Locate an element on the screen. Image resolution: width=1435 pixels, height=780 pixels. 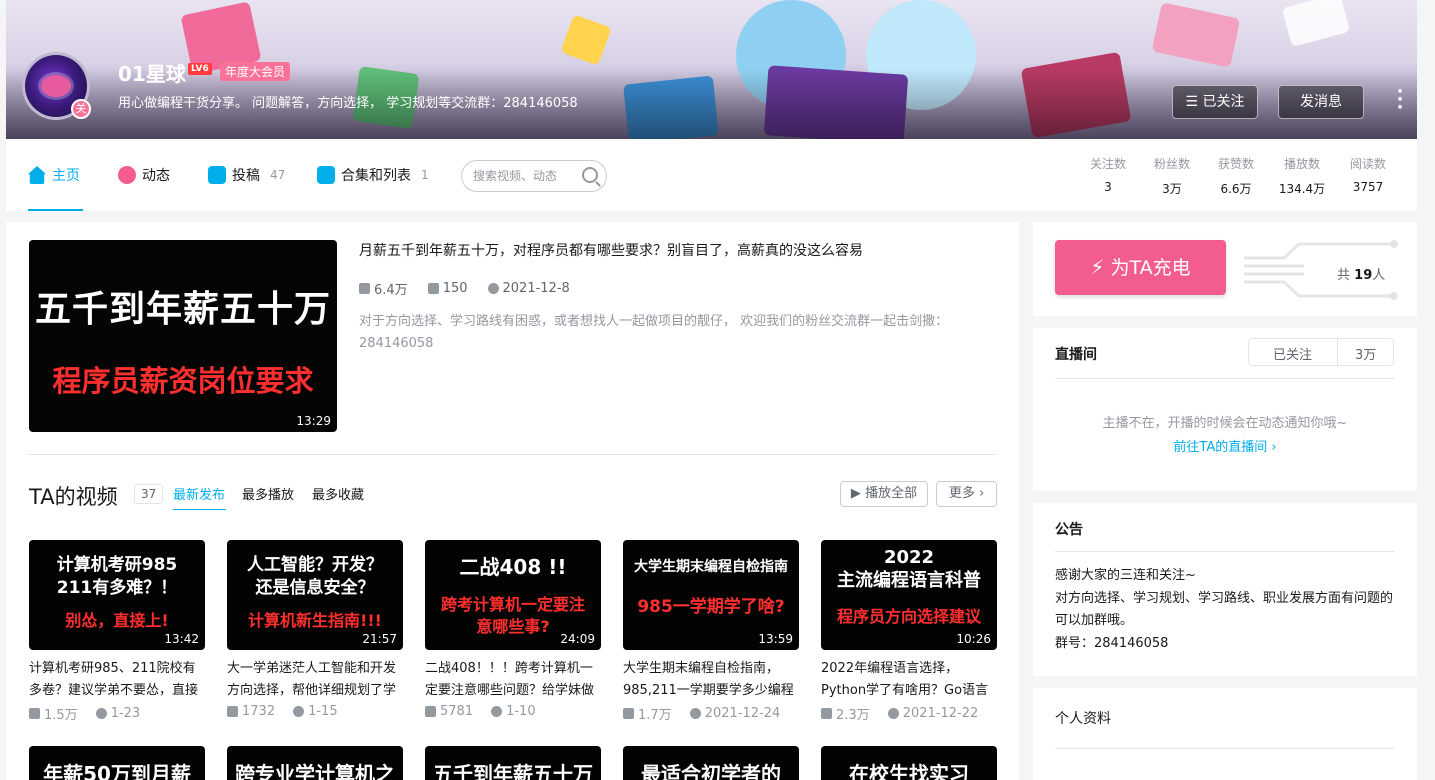
send-message-button: 发消息 is located at coordinates (1321, 102).